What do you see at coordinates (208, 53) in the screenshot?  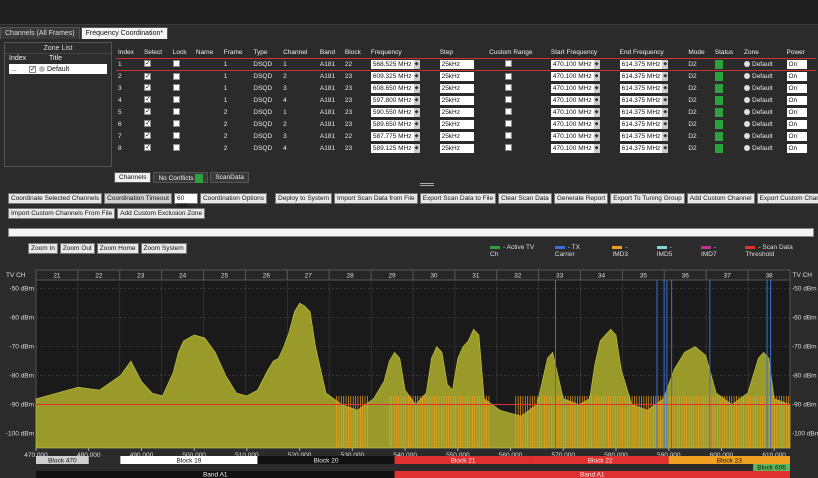 I see `col-header-name: Name` at bounding box center [208, 53].